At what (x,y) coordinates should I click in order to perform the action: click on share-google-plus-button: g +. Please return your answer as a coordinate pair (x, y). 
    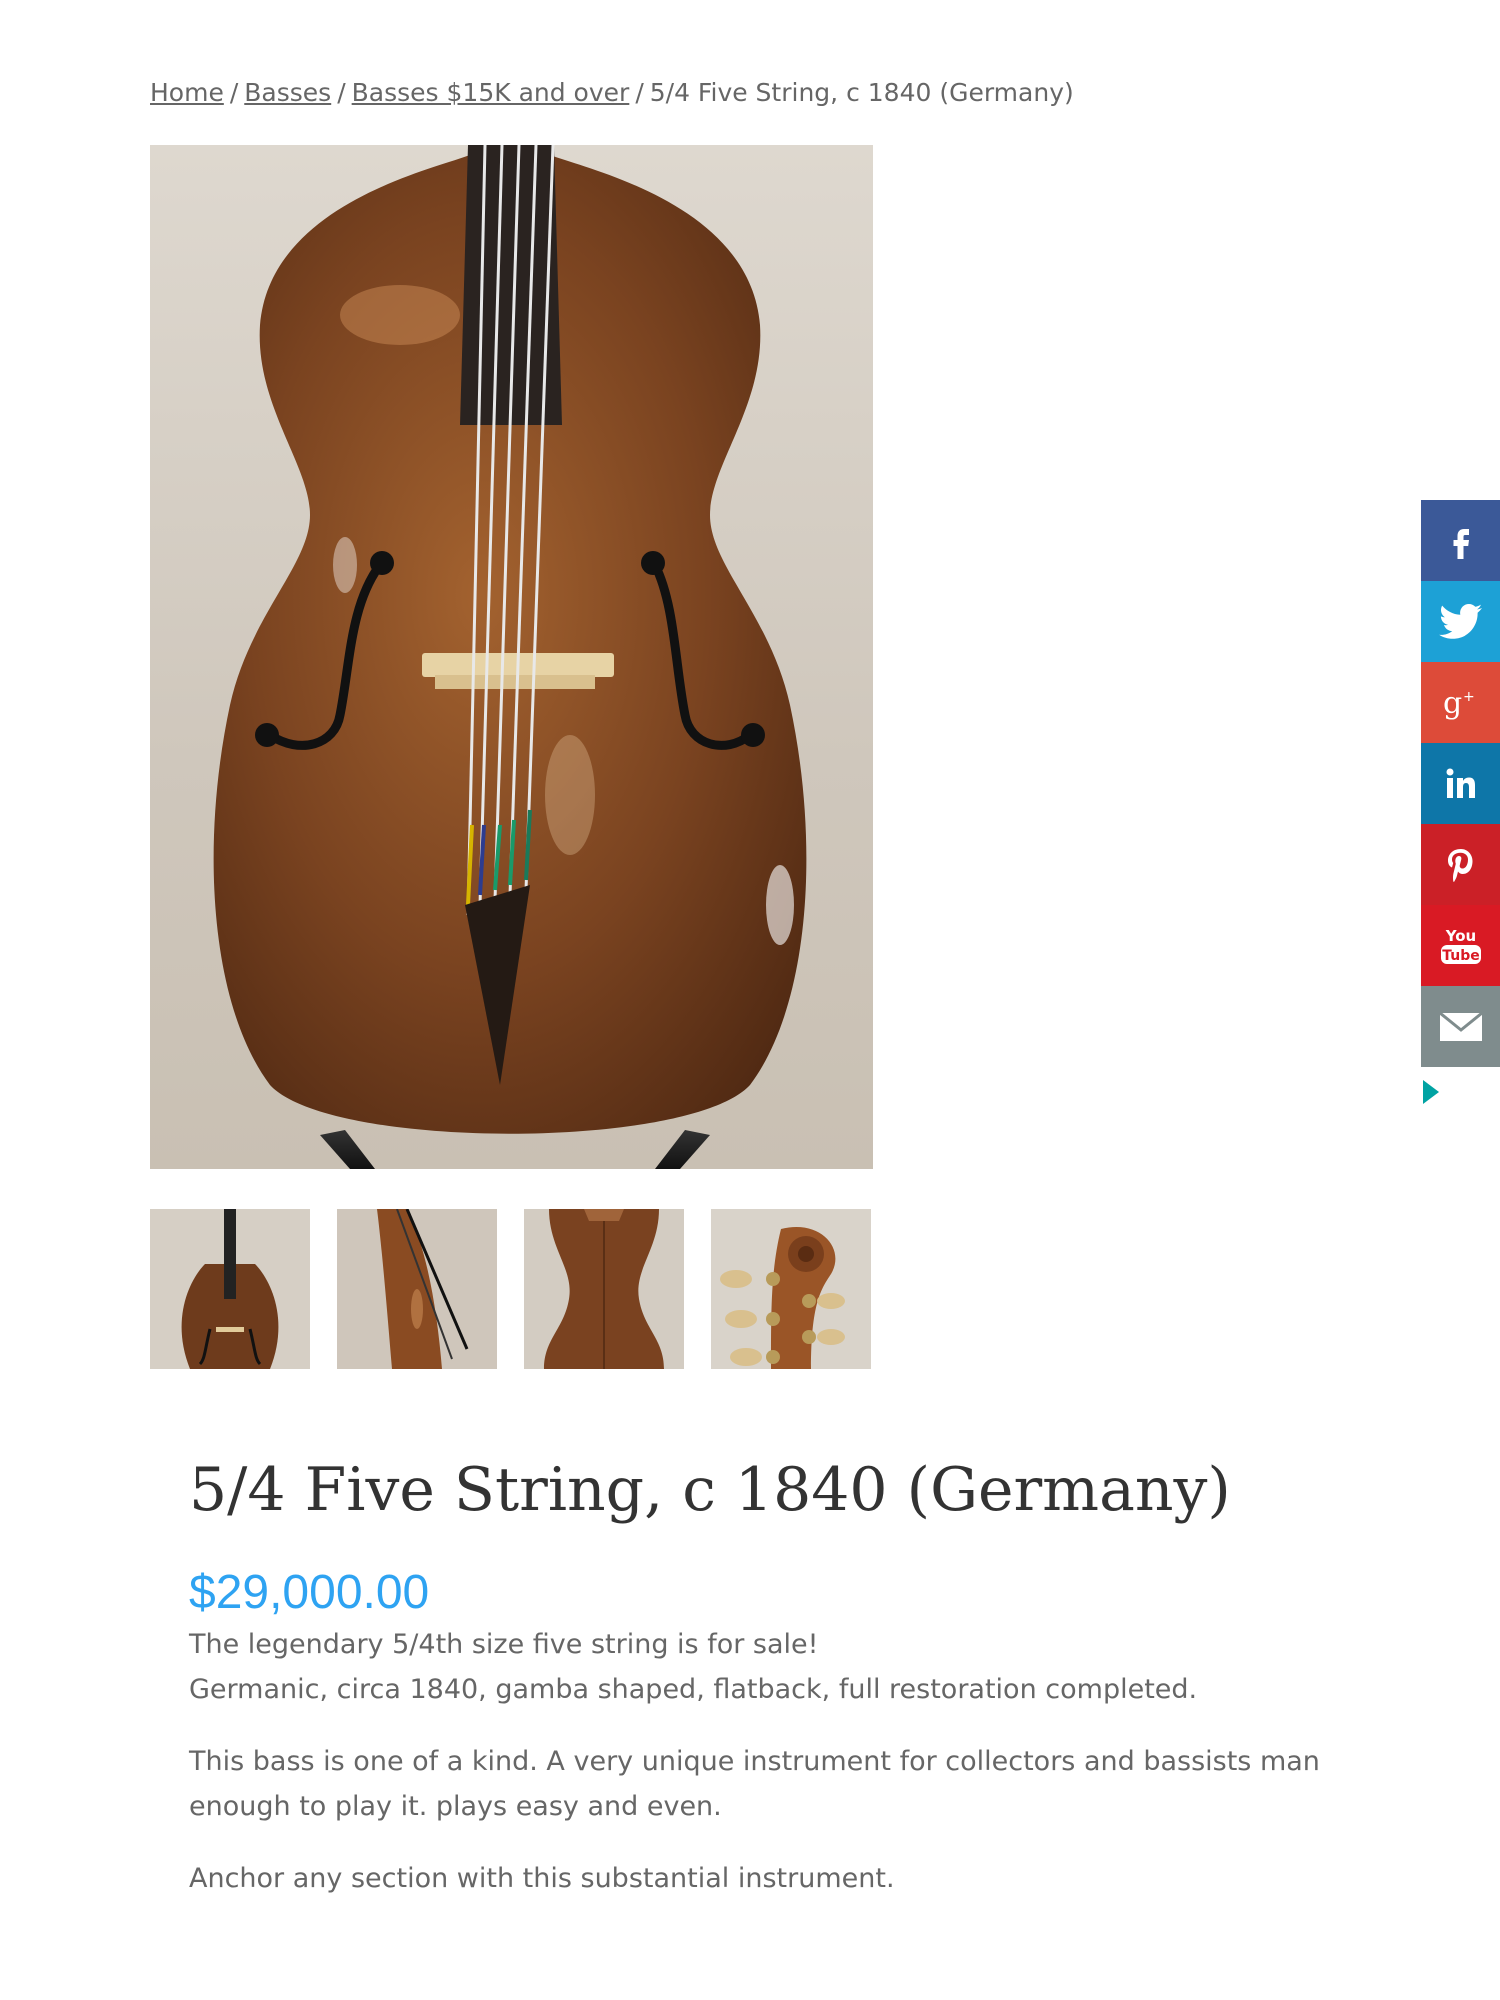
    Looking at the image, I should click on (1460, 702).